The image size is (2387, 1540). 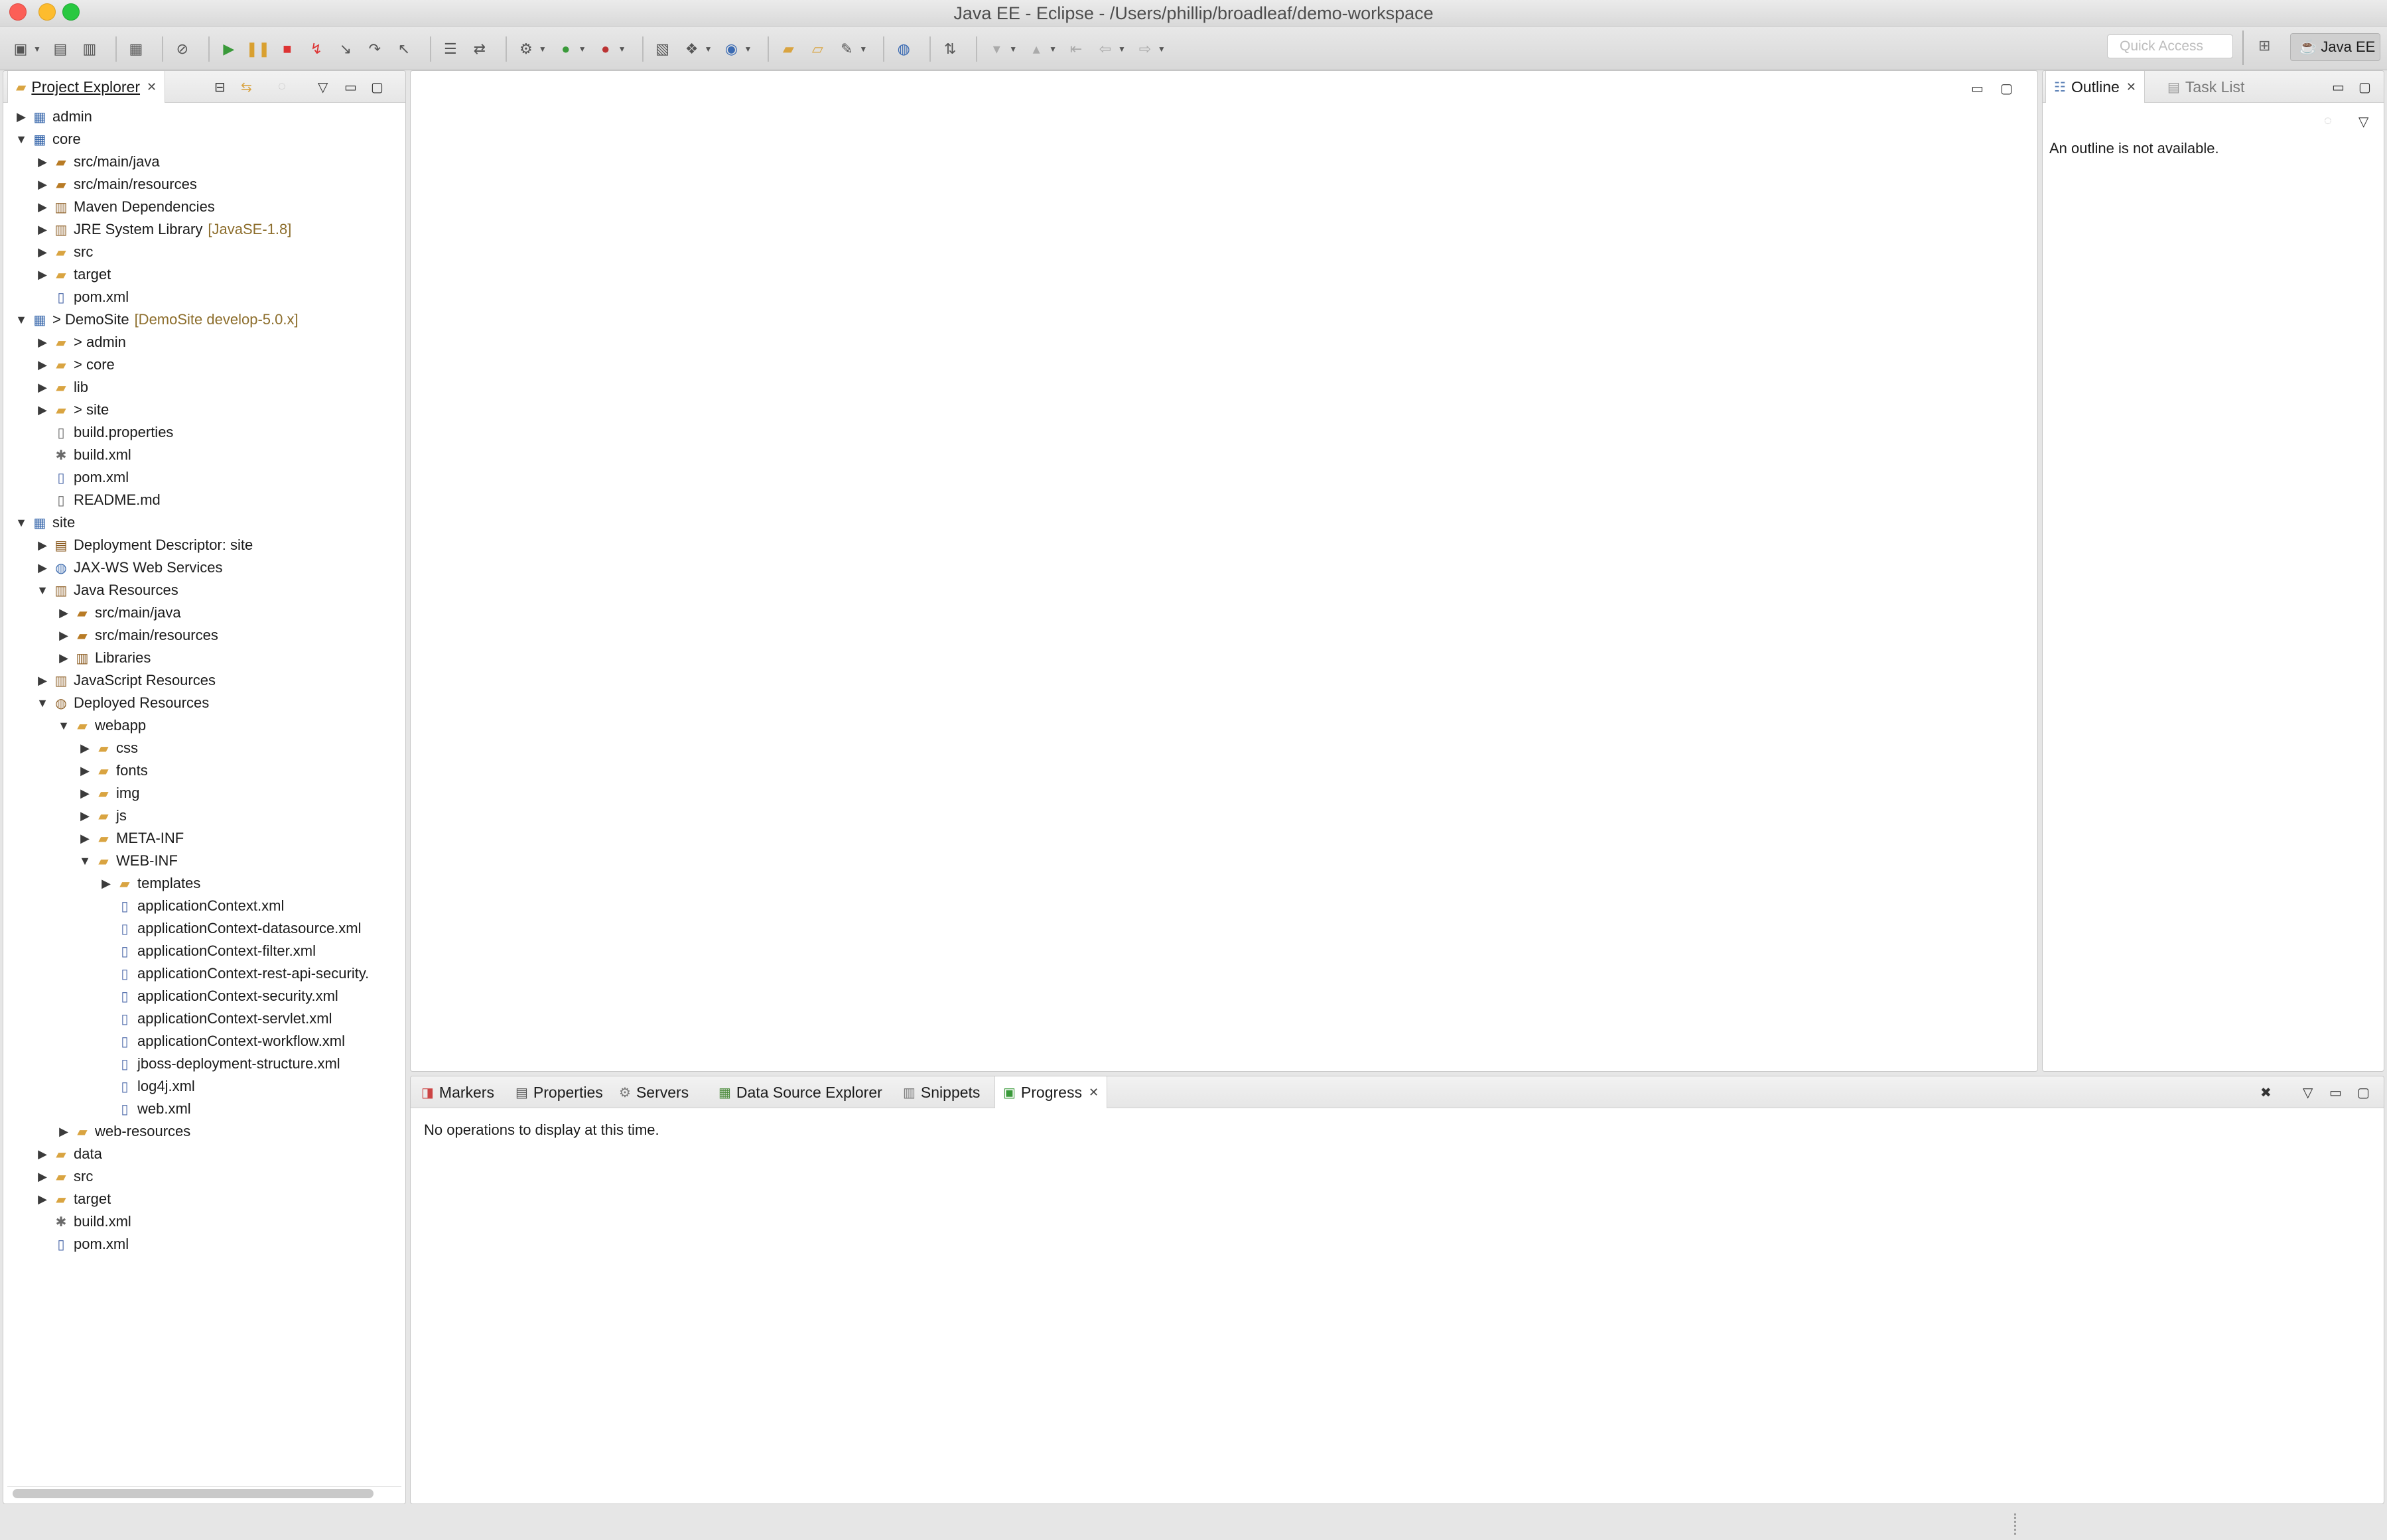 What do you see at coordinates (144, 1109) in the screenshot?
I see `tree-item: ▯ web.xml` at bounding box center [144, 1109].